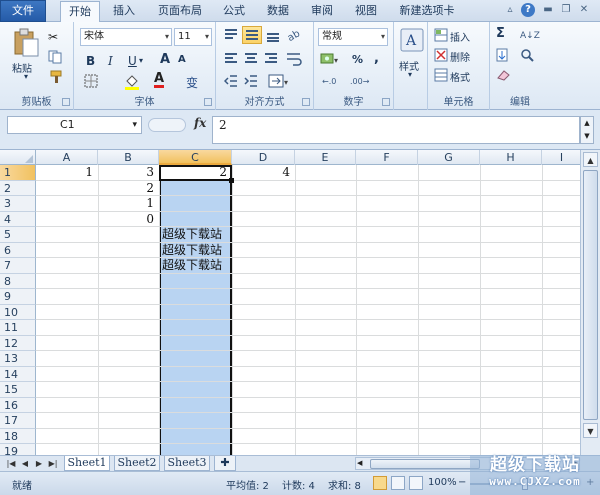 This screenshot has height=495, width=600. I want to click on minimize-icon: ▬, so click(548, 10).